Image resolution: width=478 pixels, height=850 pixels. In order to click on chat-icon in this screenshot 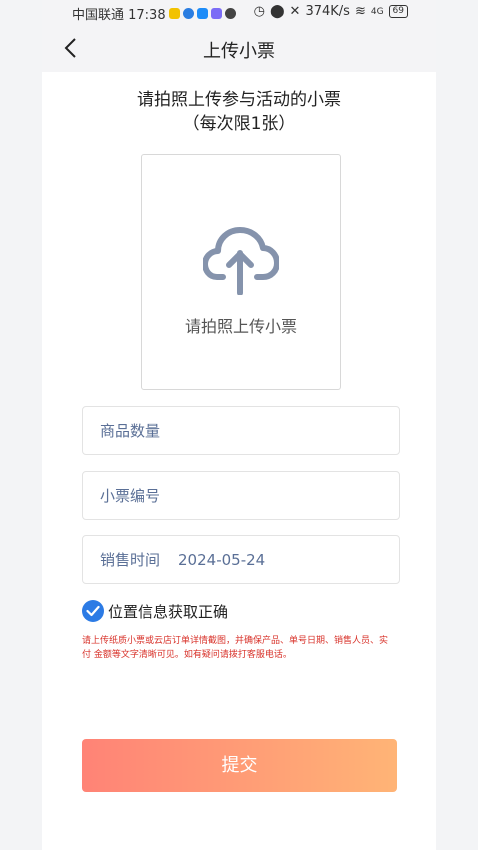, I will do `click(230, 13)`.